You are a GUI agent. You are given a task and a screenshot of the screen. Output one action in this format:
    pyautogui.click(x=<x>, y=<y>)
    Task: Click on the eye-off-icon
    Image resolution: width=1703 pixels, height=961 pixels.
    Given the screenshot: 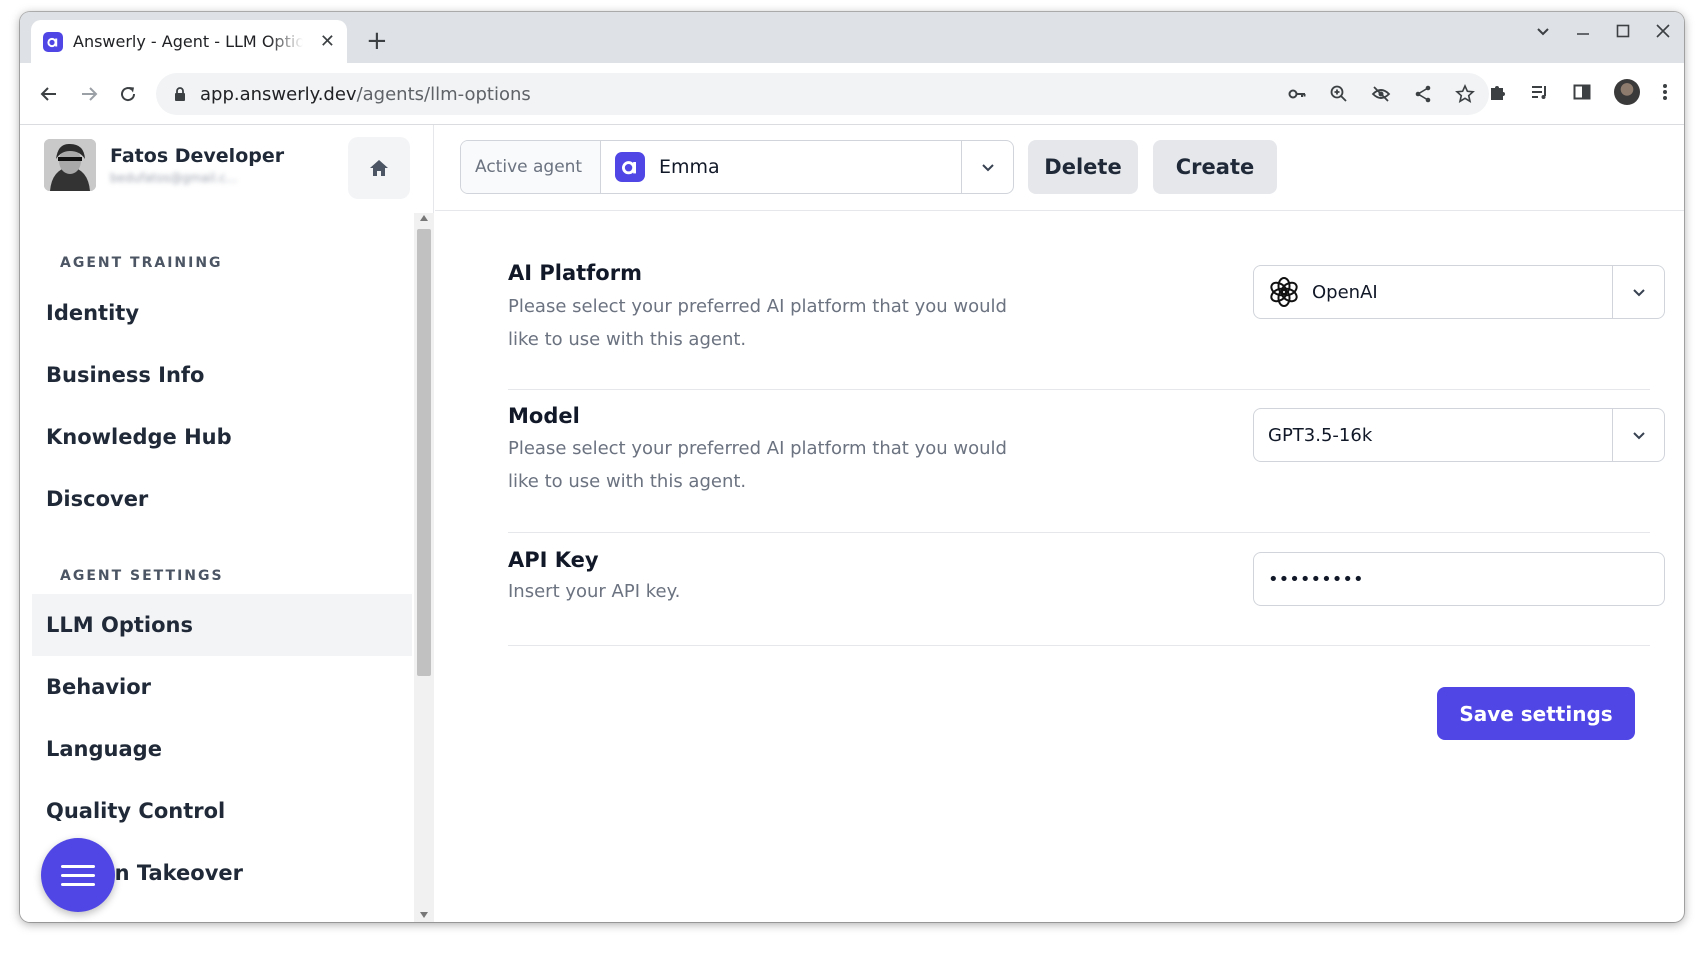 What is the action you would take?
    pyautogui.click(x=1381, y=94)
    